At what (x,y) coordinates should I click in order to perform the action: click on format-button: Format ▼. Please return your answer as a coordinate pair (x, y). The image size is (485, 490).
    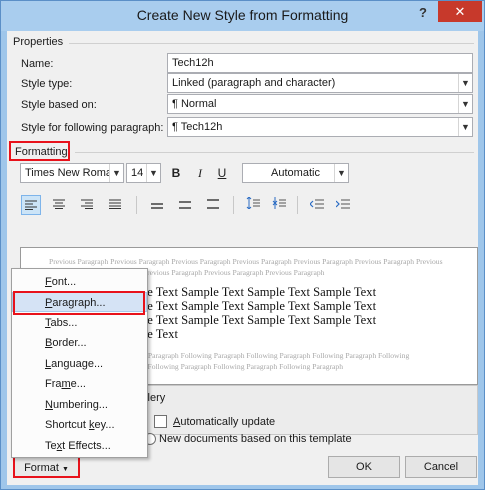
    Looking at the image, I should click on (46, 467).